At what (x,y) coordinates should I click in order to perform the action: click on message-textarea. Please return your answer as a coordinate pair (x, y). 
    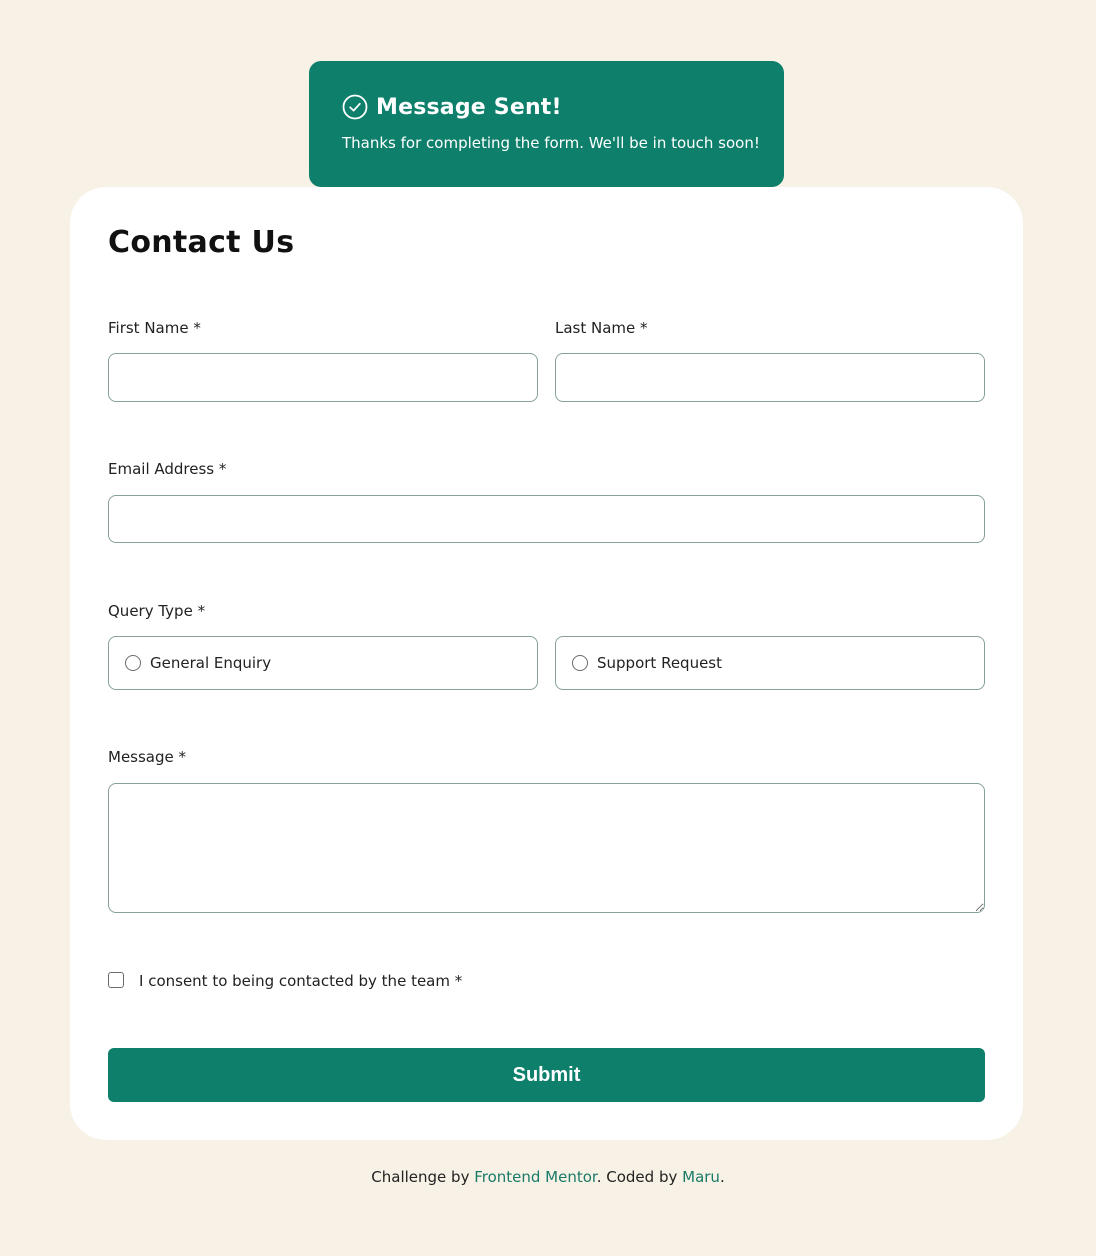
    Looking at the image, I should click on (546, 848).